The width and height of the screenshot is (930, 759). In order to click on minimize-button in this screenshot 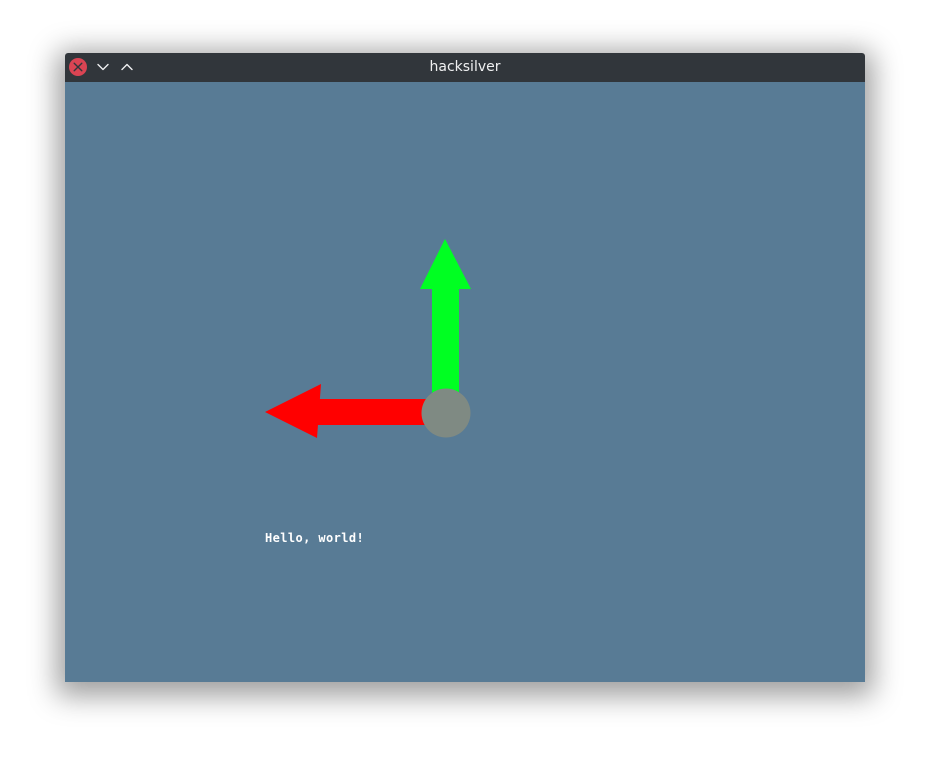, I will do `click(103, 67)`.